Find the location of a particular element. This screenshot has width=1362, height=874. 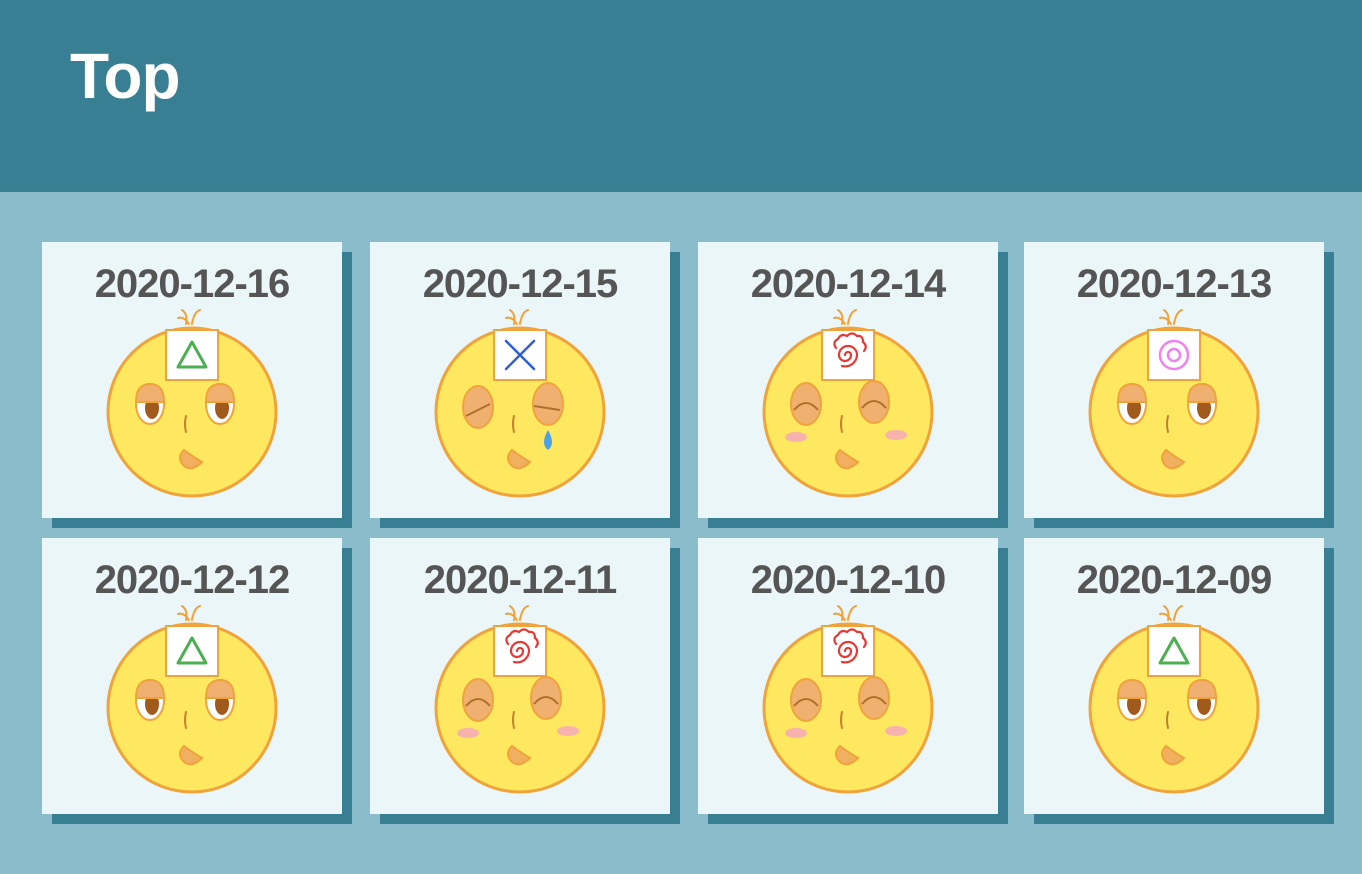

diary-card: 2020-12-15 is located at coordinates (520, 380).